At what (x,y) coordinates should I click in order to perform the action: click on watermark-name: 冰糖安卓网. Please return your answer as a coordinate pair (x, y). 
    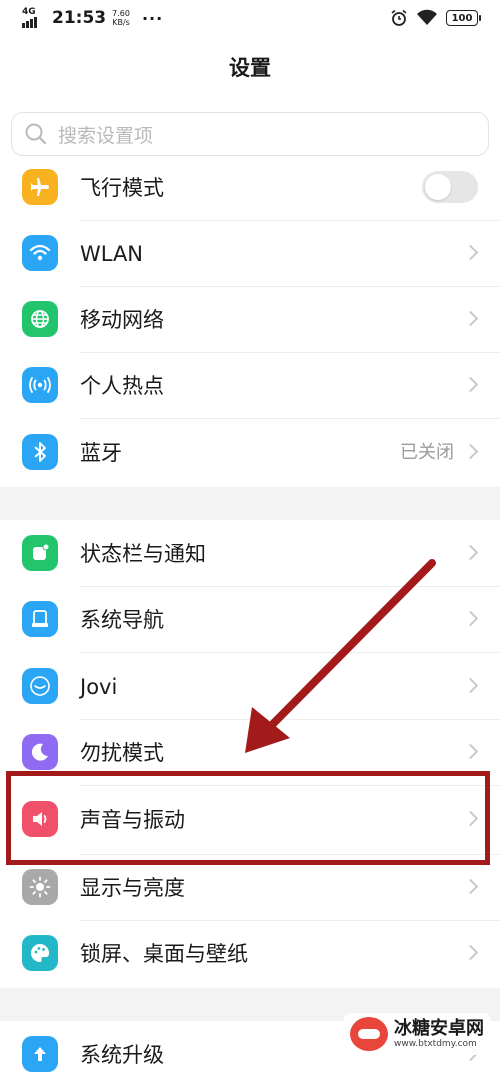
    Looking at the image, I should click on (439, 1028).